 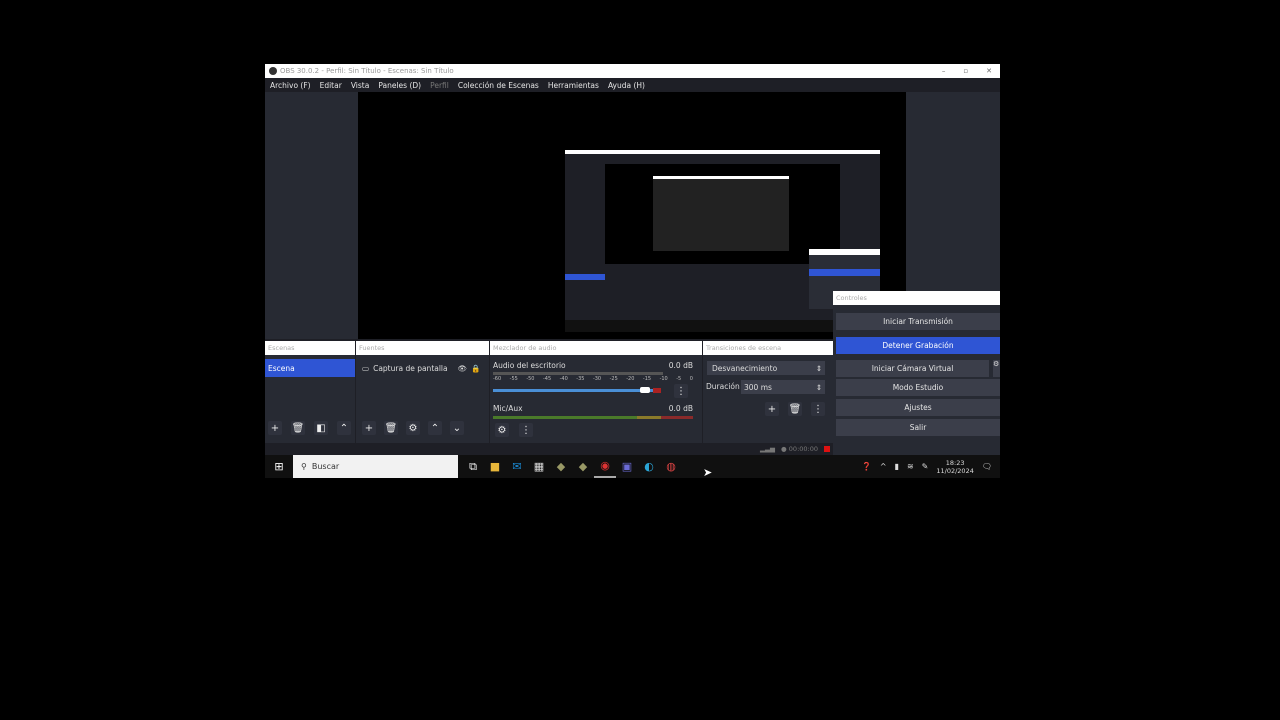 What do you see at coordinates (475, 368) in the screenshot?
I see `lock-icon: 🔒` at bounding box center [475, 368].